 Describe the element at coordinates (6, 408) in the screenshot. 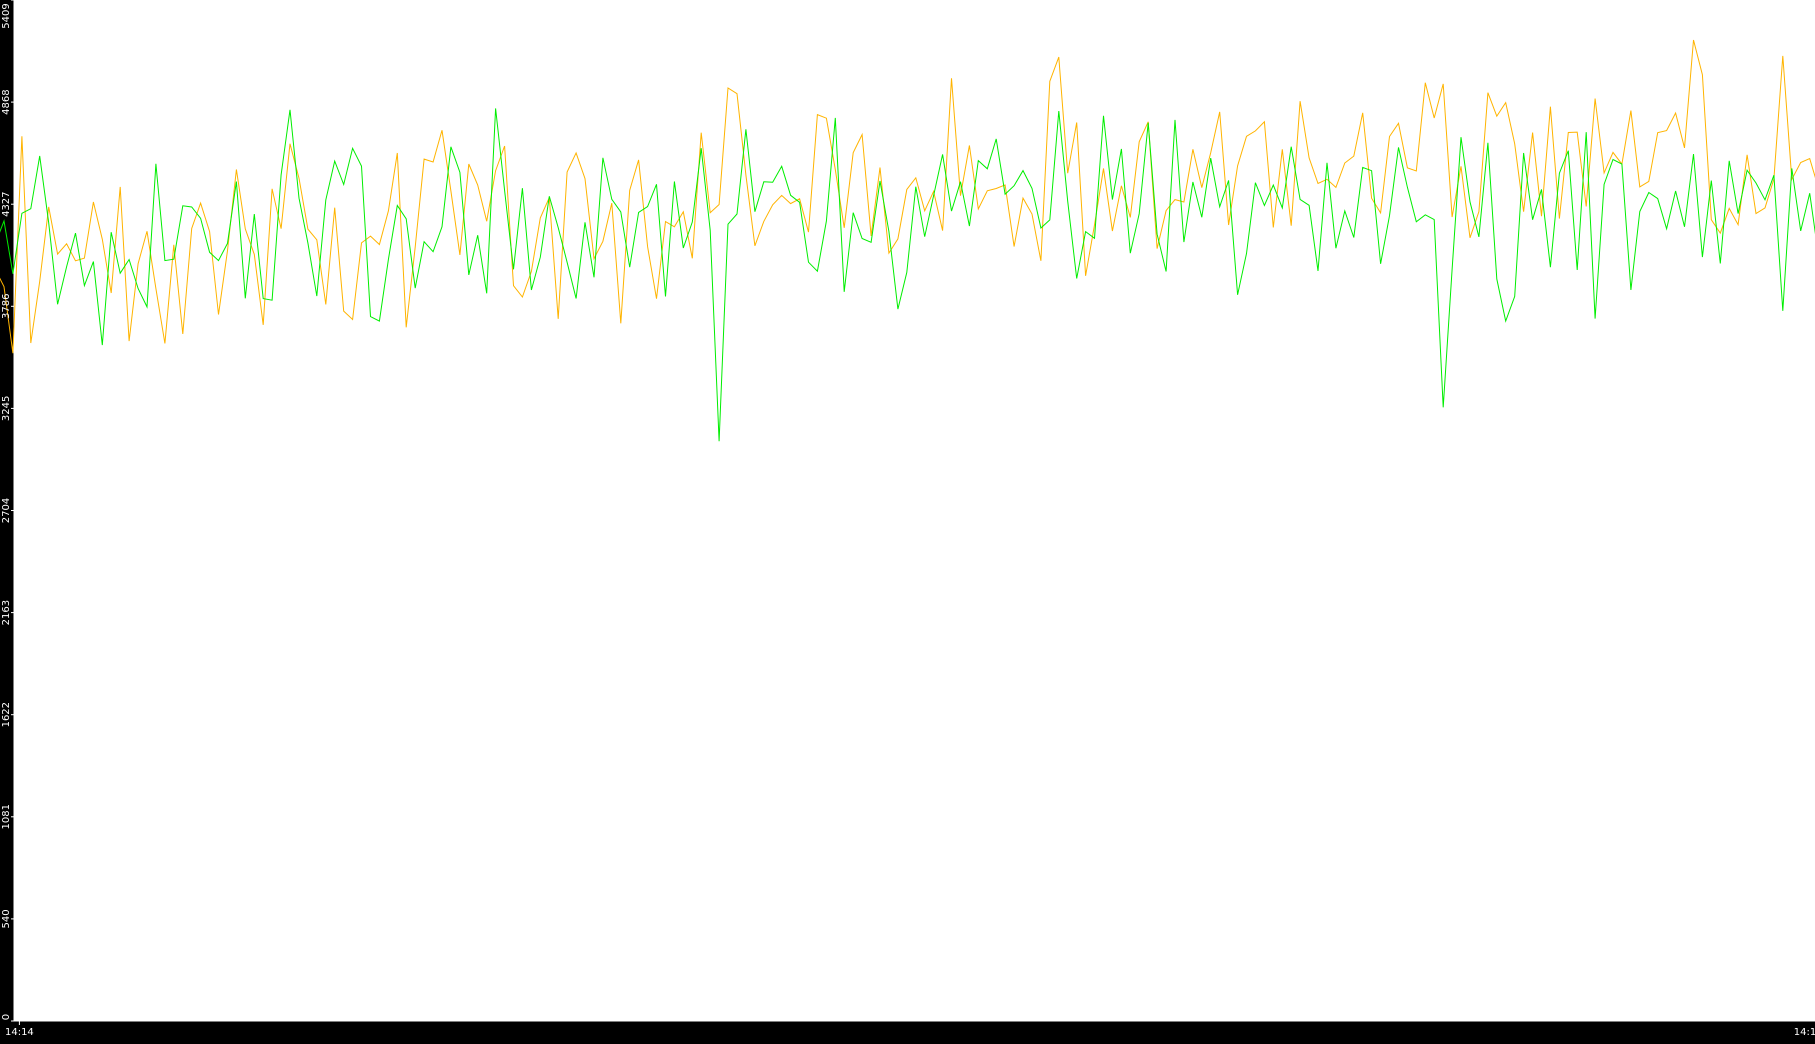

I see `y-tick-label: 3245` at that location.